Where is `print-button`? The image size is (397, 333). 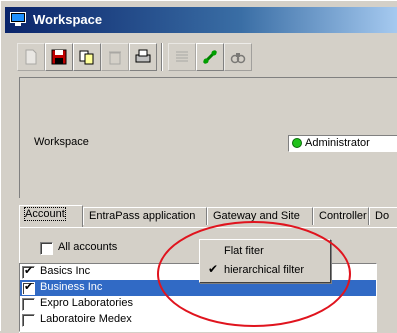 print-button is located at coordinates (143, 57).